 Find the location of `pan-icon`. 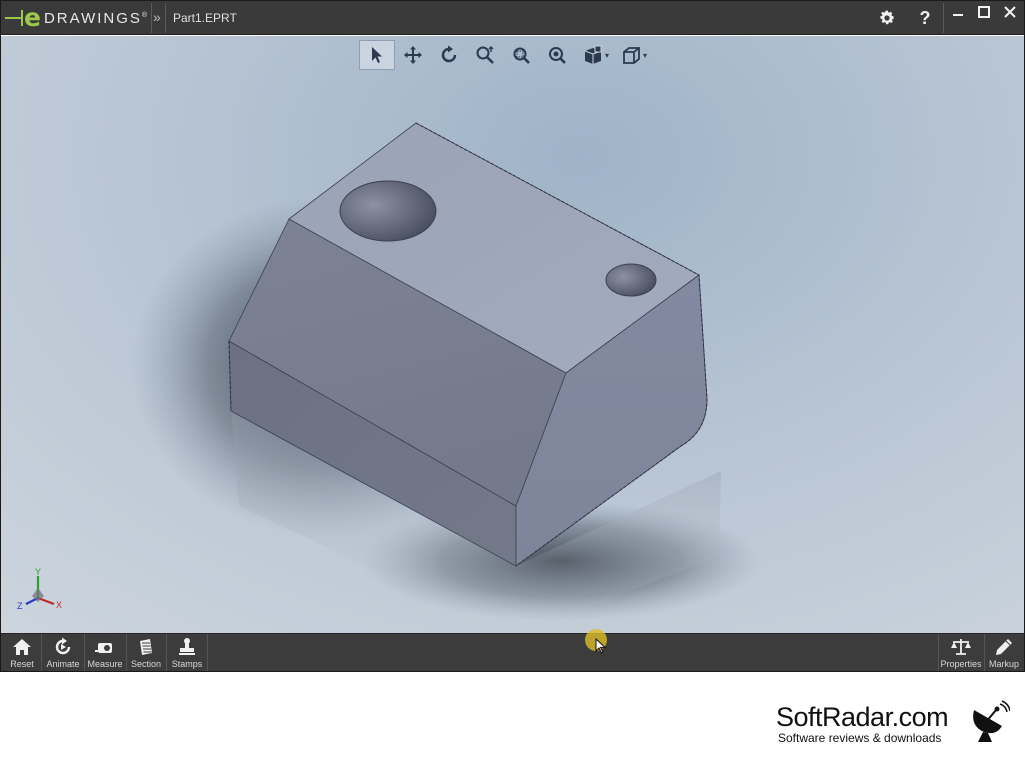

pan-icon is located at coordinates (413, 55).